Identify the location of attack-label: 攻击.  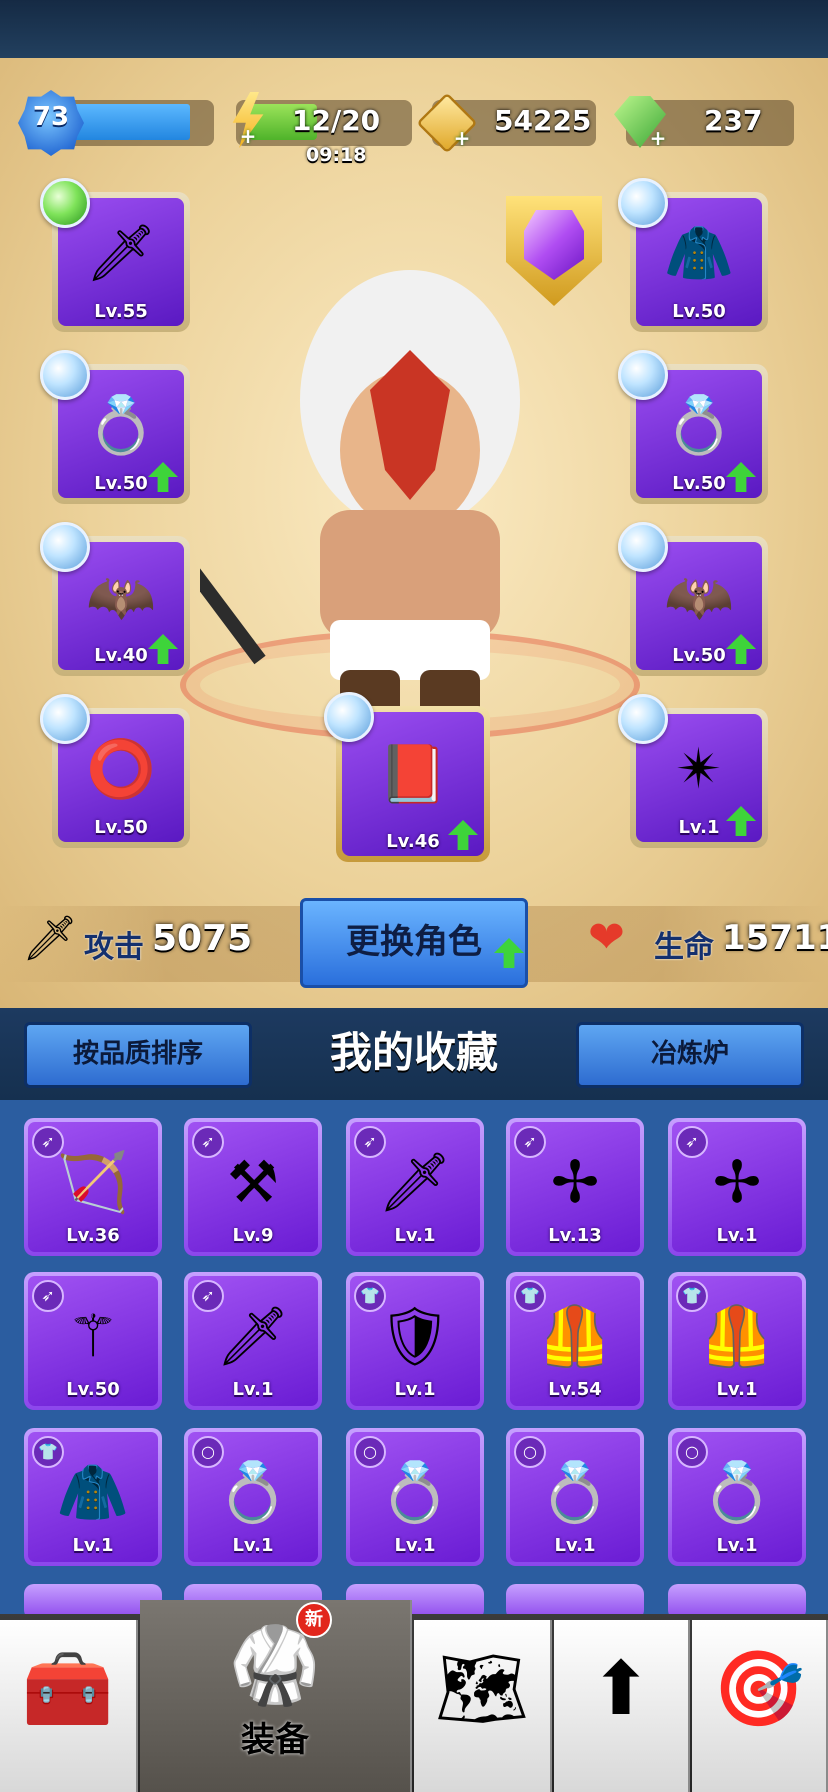
(114, 947).